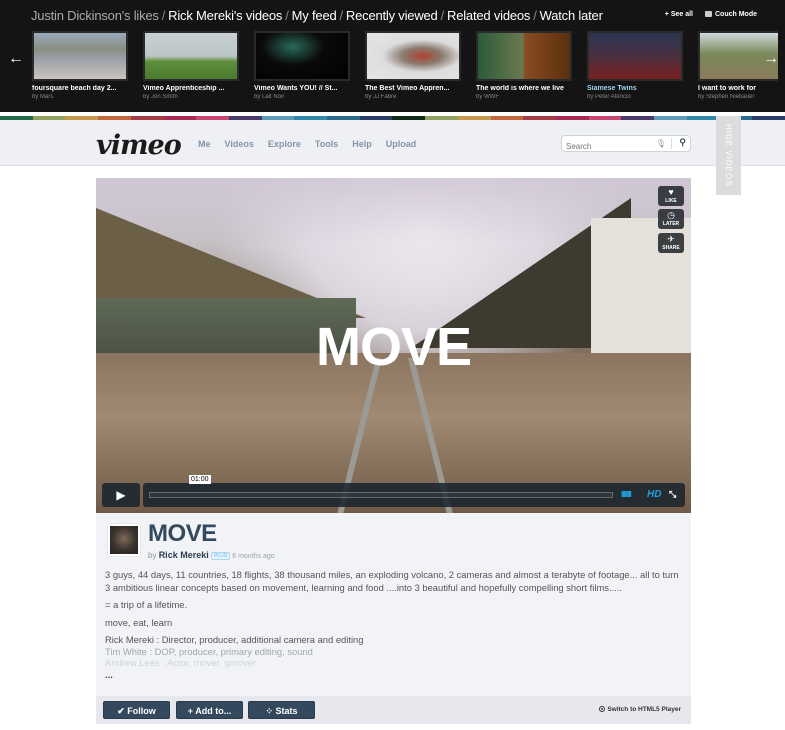 This screenshot has height=730, width=785. I want to click on feed-tab-rick-mereki-videos: Rick Mereki's videos, so click(225, 15).